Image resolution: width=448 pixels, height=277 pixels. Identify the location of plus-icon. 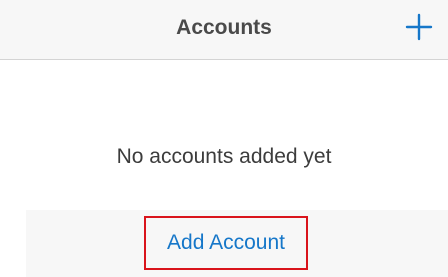
(419, 27).